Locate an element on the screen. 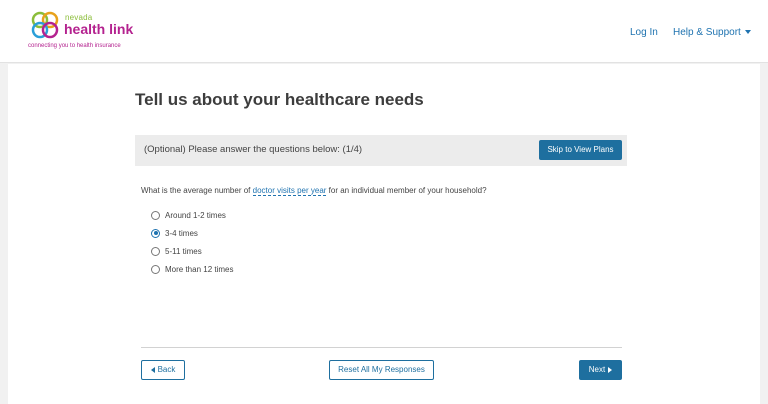 This screenshot has height=404, width=768. reset-responses-button: Reset All My Responses is located at coordinates (381, 370).